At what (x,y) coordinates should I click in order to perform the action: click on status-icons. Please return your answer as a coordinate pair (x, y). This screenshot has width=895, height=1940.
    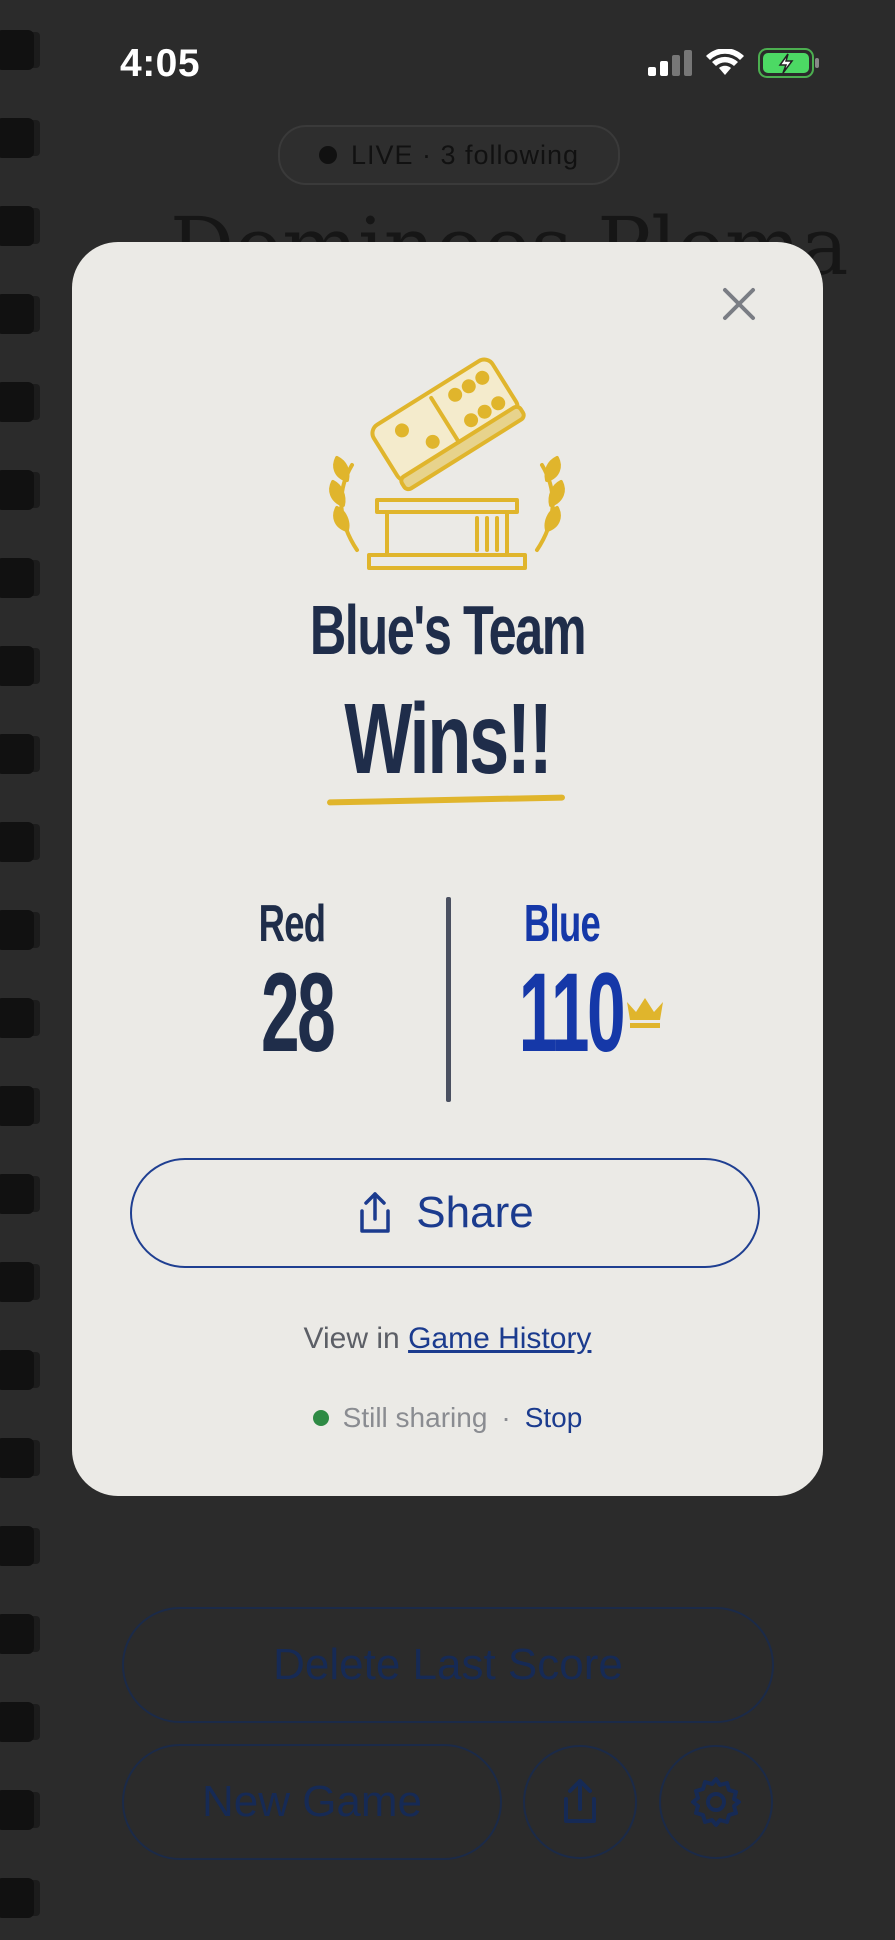
    Looking at the image, I should click on (734, 63).